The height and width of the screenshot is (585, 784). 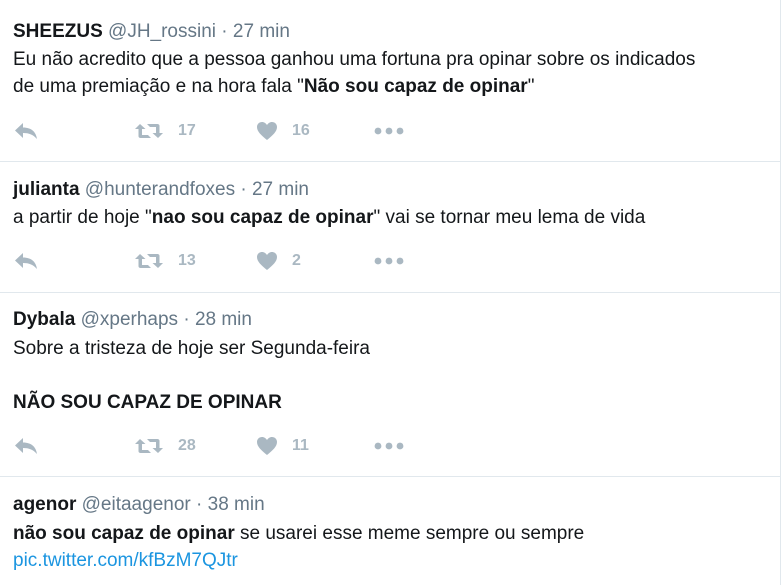 I want to click on username: @JH_rossini, so click(x=162, y=31).